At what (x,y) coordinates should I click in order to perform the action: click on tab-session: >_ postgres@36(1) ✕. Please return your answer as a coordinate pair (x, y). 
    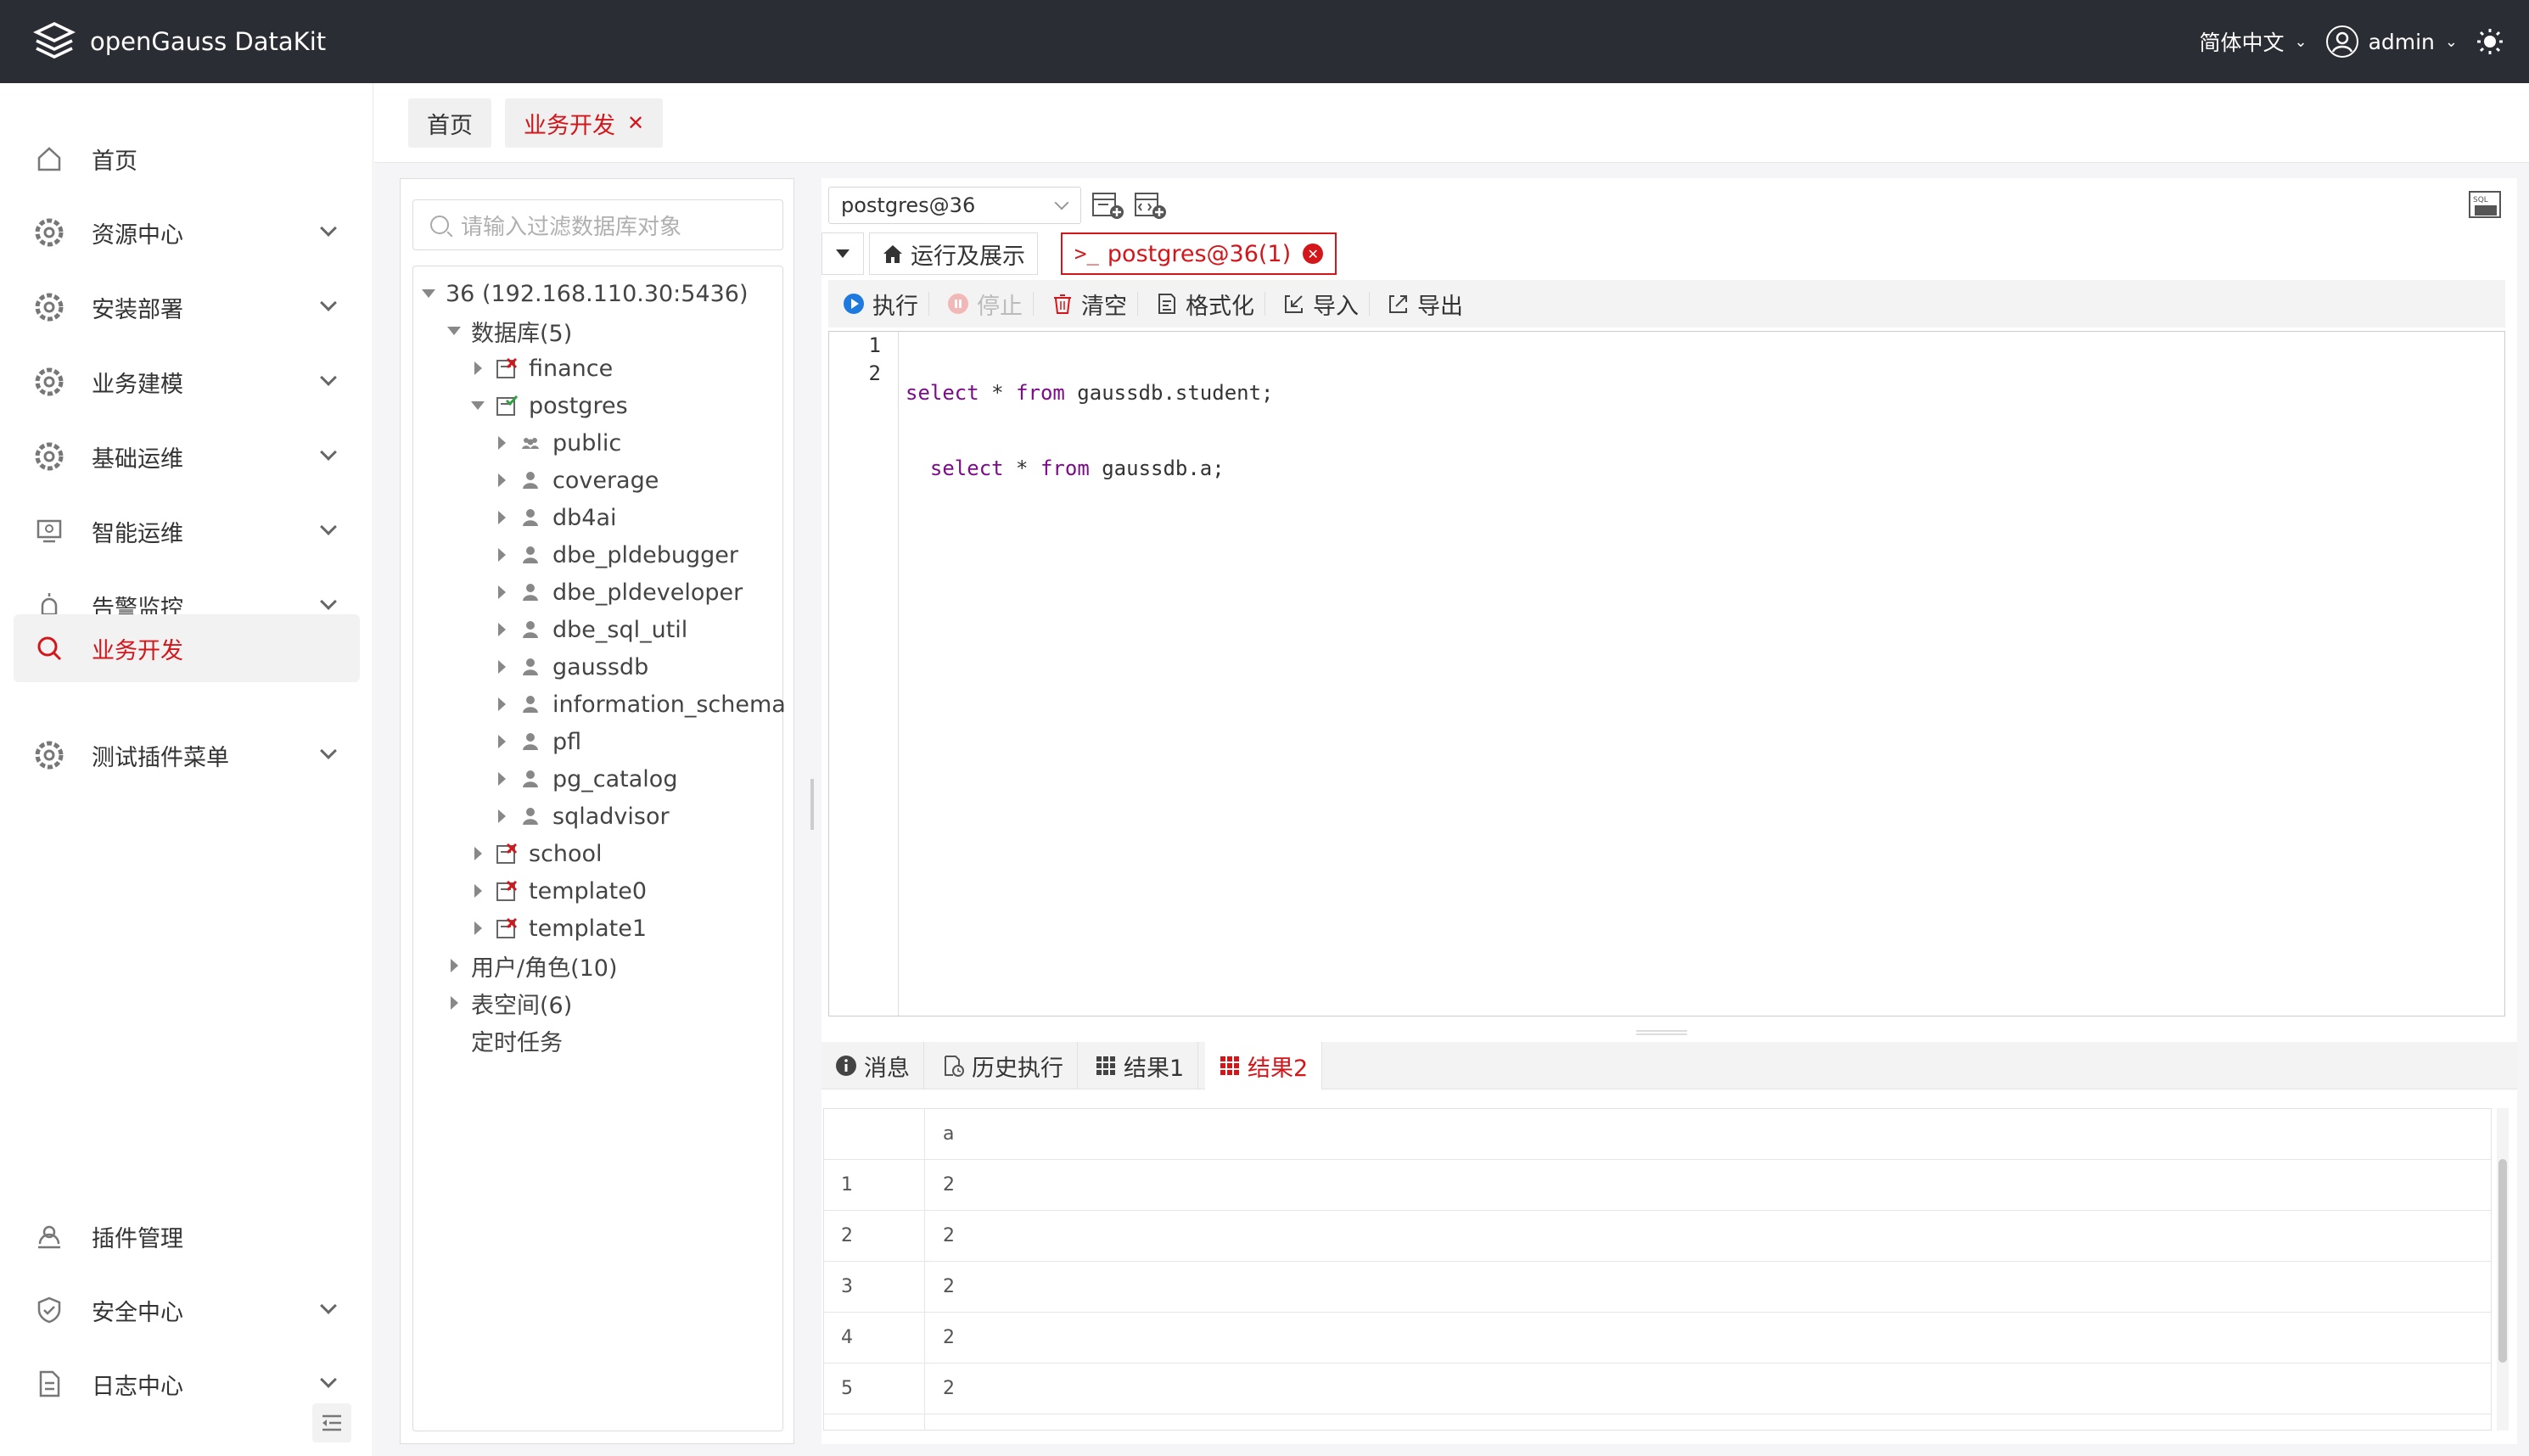
    Looking at the image, I should click on (1199, 254).